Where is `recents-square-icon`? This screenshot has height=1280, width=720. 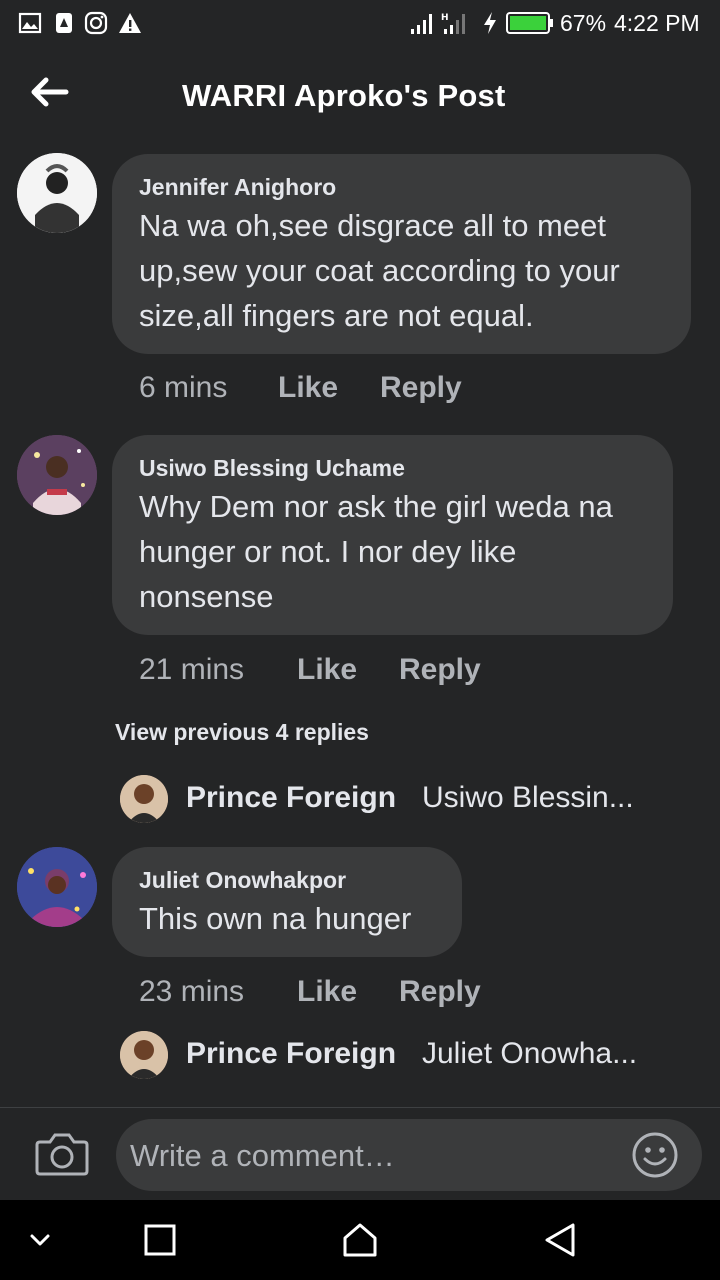
recents-square-icon is located at coordinates (160, 1240).